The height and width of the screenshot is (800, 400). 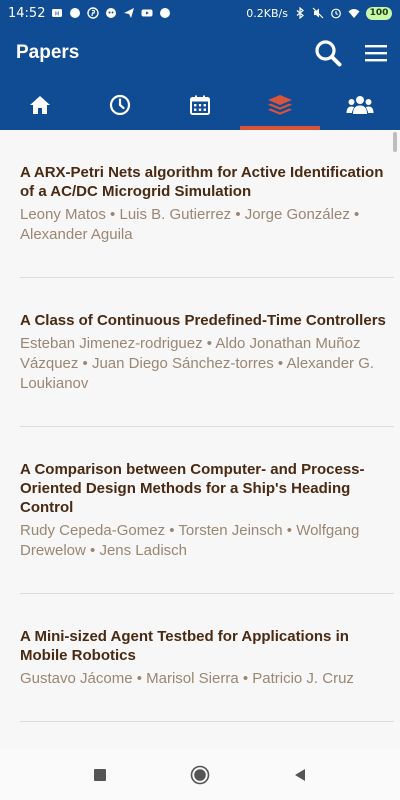 What do you see at coordinates (200, 53) in the screenshot?
I see `app-bar: Papers` at bounding box center [200, 53].